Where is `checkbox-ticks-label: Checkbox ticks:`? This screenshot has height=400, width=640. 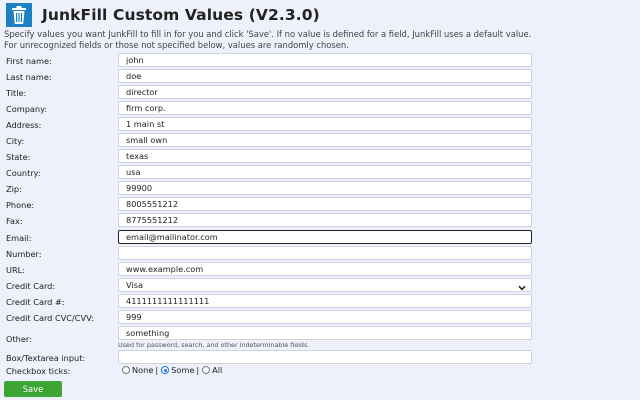 checkbox-ticks-label: Checkbox ticks: is located at coordinates (38, 371).